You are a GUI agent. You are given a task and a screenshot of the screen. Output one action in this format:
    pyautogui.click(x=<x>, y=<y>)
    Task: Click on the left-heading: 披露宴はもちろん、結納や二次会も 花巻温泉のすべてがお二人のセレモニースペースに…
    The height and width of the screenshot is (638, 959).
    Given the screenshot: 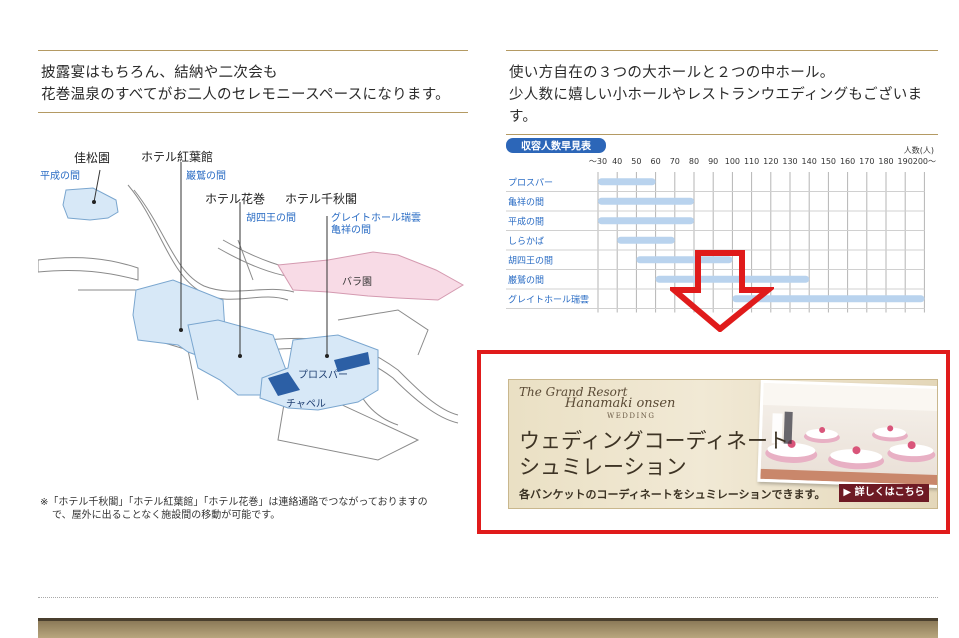 What is the action you would take?
    pyautogui.click(x=253, y=81)
    